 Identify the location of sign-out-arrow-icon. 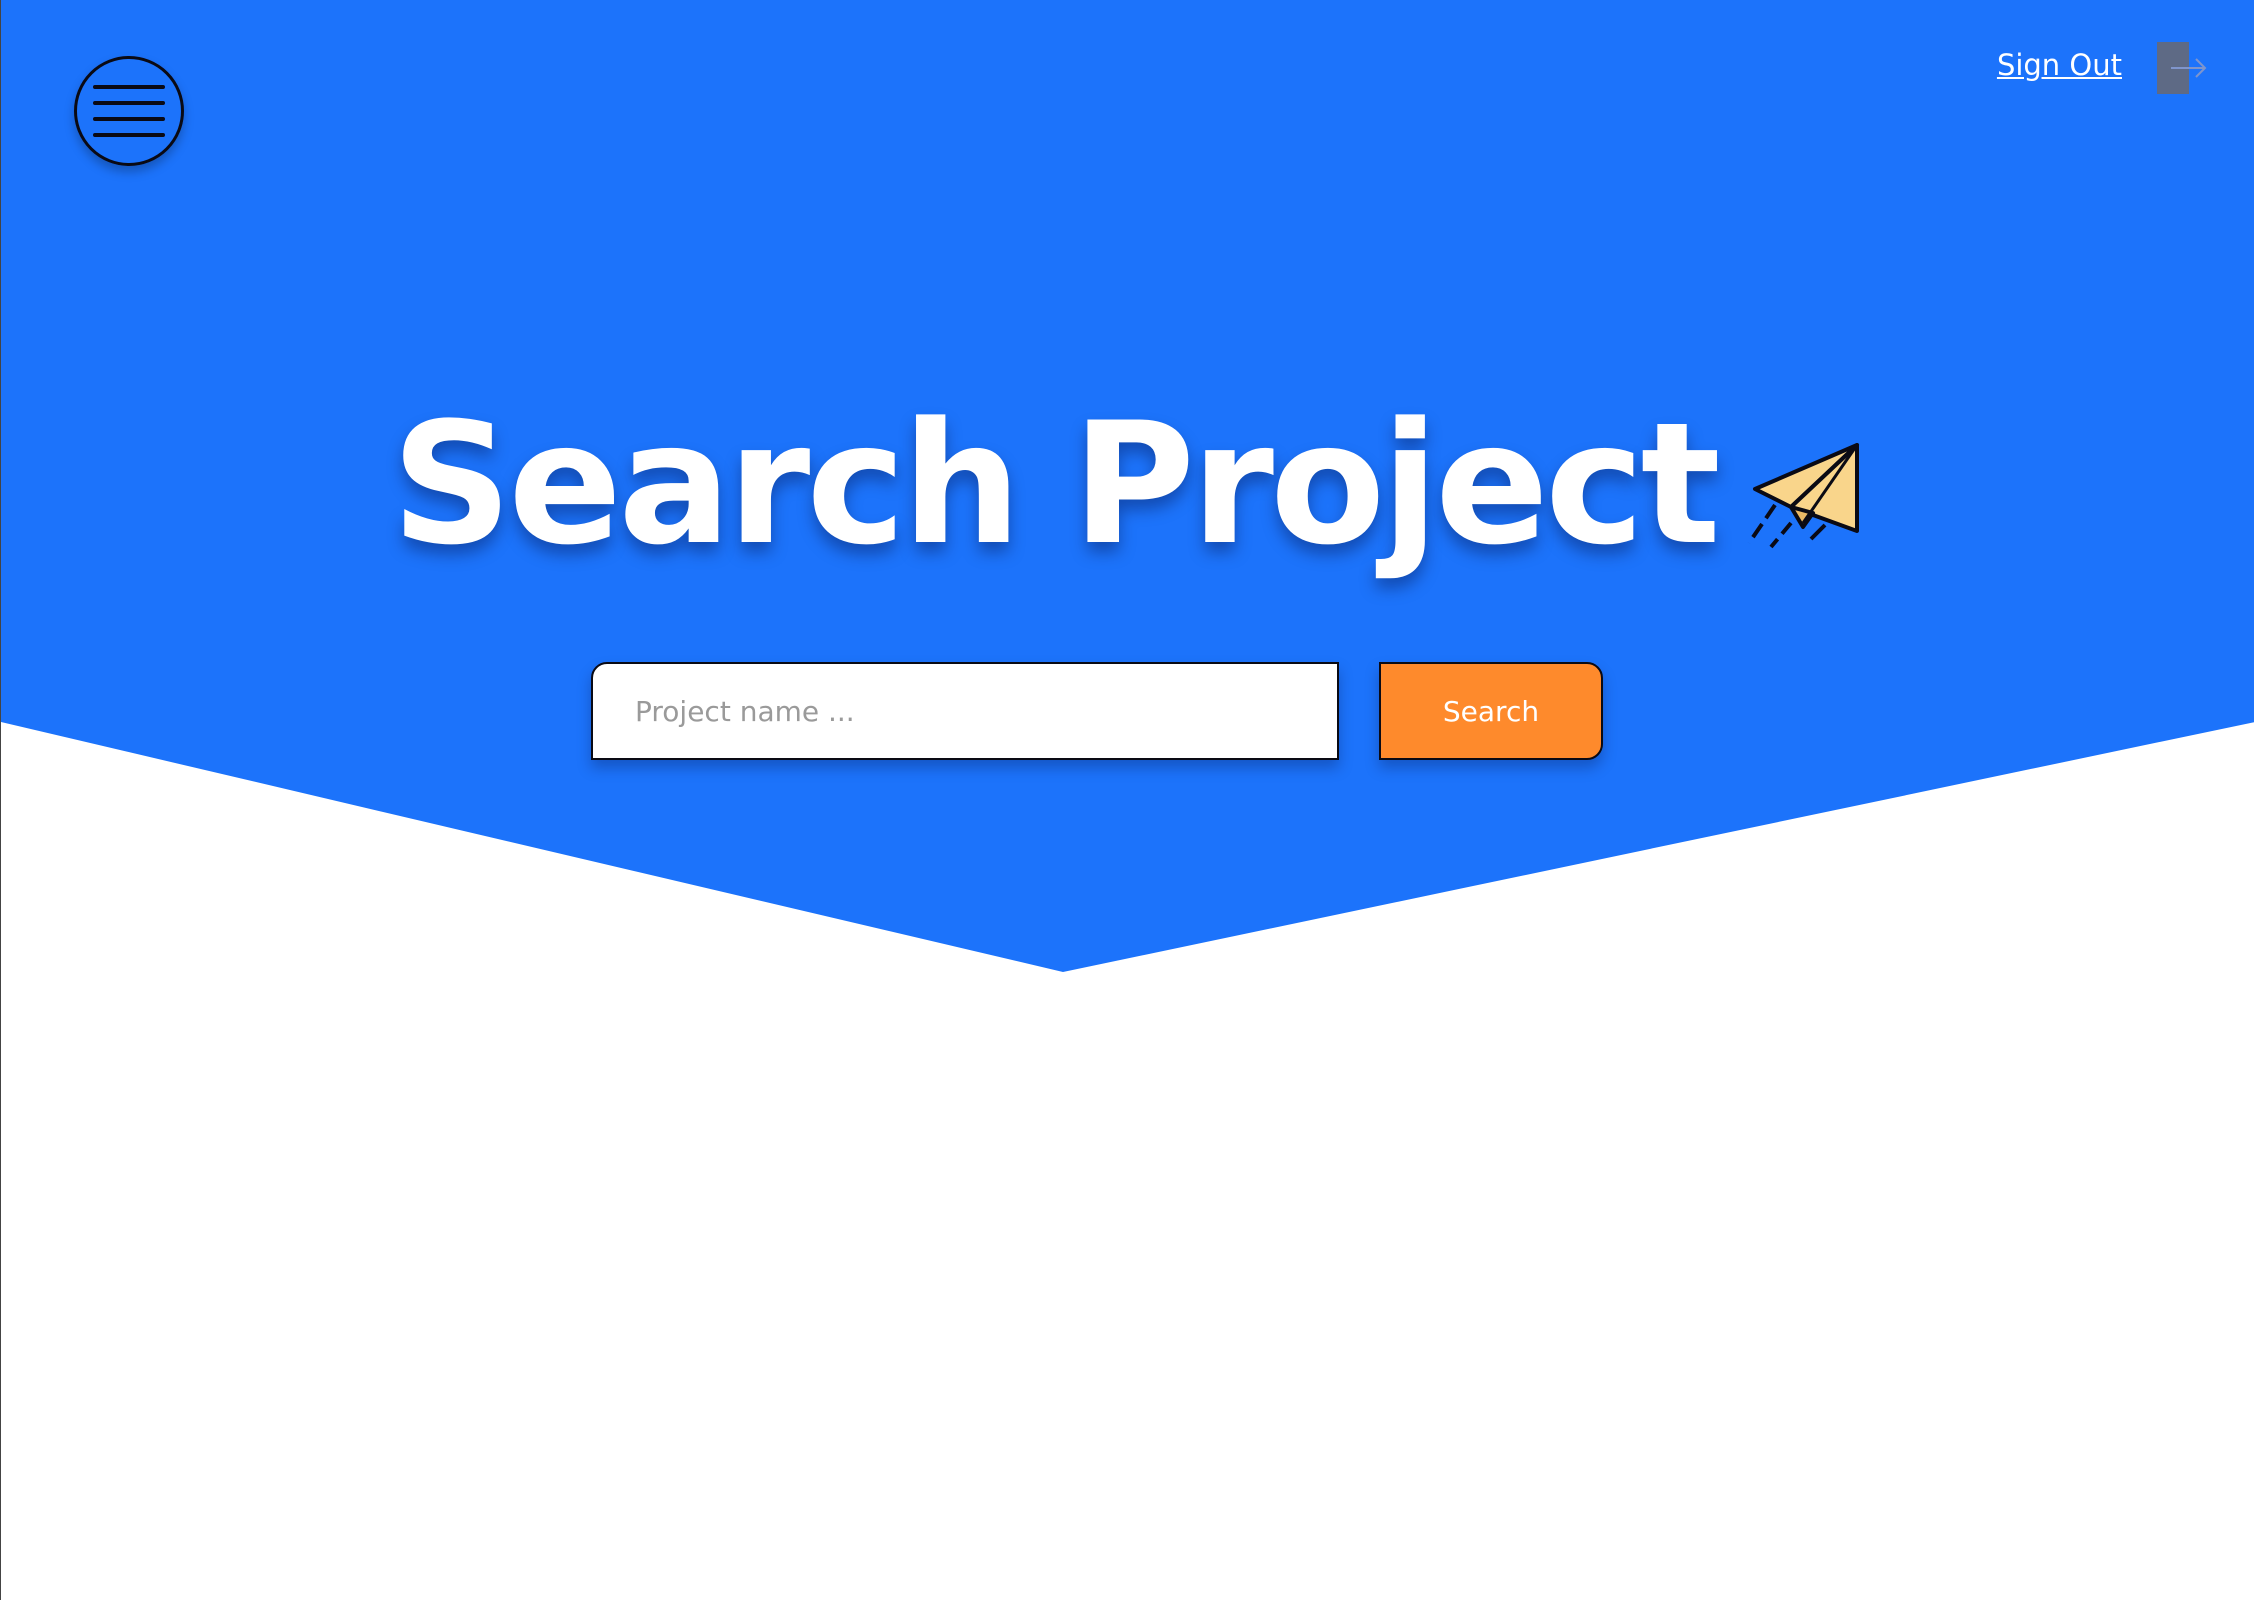
(2183, 68).